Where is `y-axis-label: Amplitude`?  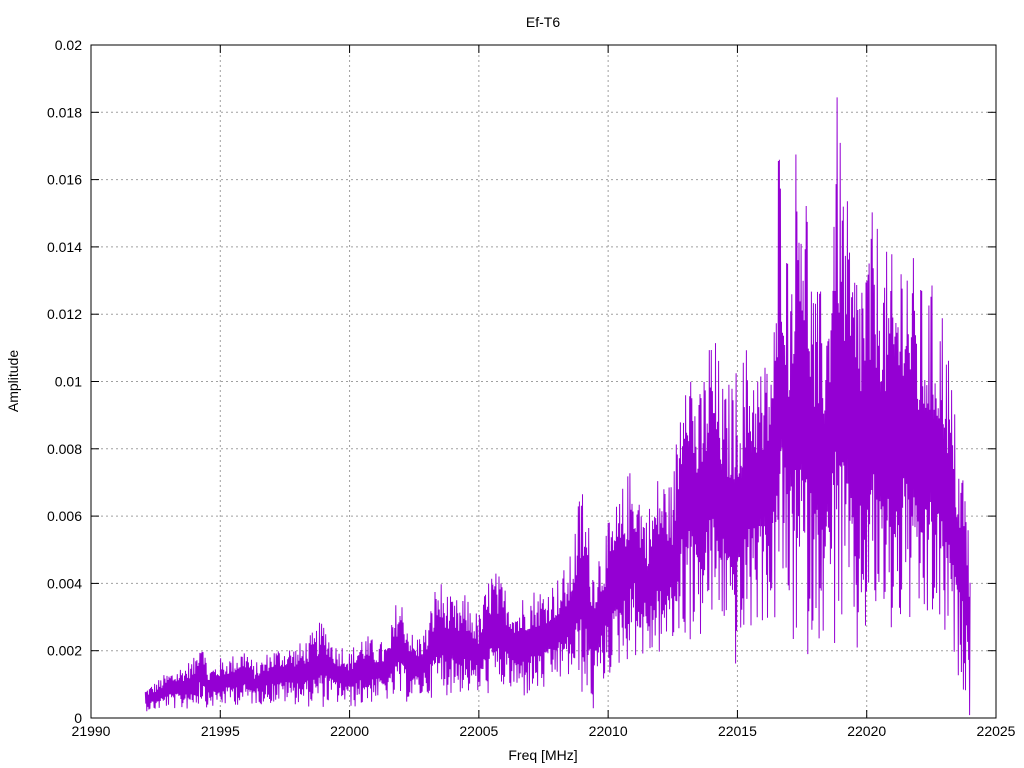 y-axis-label: Amplitude is located at coordinates (13, 381).